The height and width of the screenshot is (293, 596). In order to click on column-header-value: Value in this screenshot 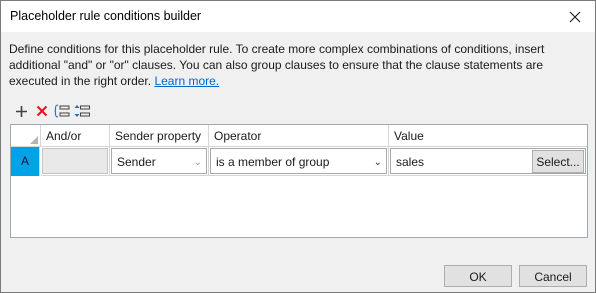, I will do `click(488, 136)`.